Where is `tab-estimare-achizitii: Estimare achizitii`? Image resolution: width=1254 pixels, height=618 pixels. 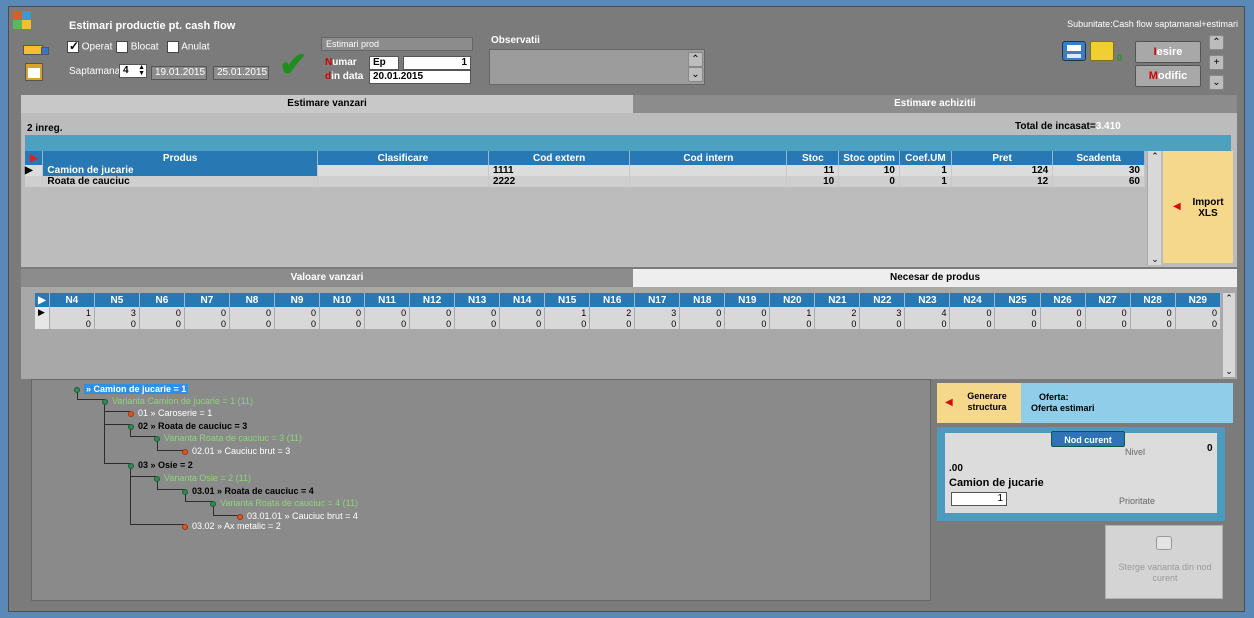
tab-estimare-achizitii: Estimare achizitii is located at coordinates (935, 104).